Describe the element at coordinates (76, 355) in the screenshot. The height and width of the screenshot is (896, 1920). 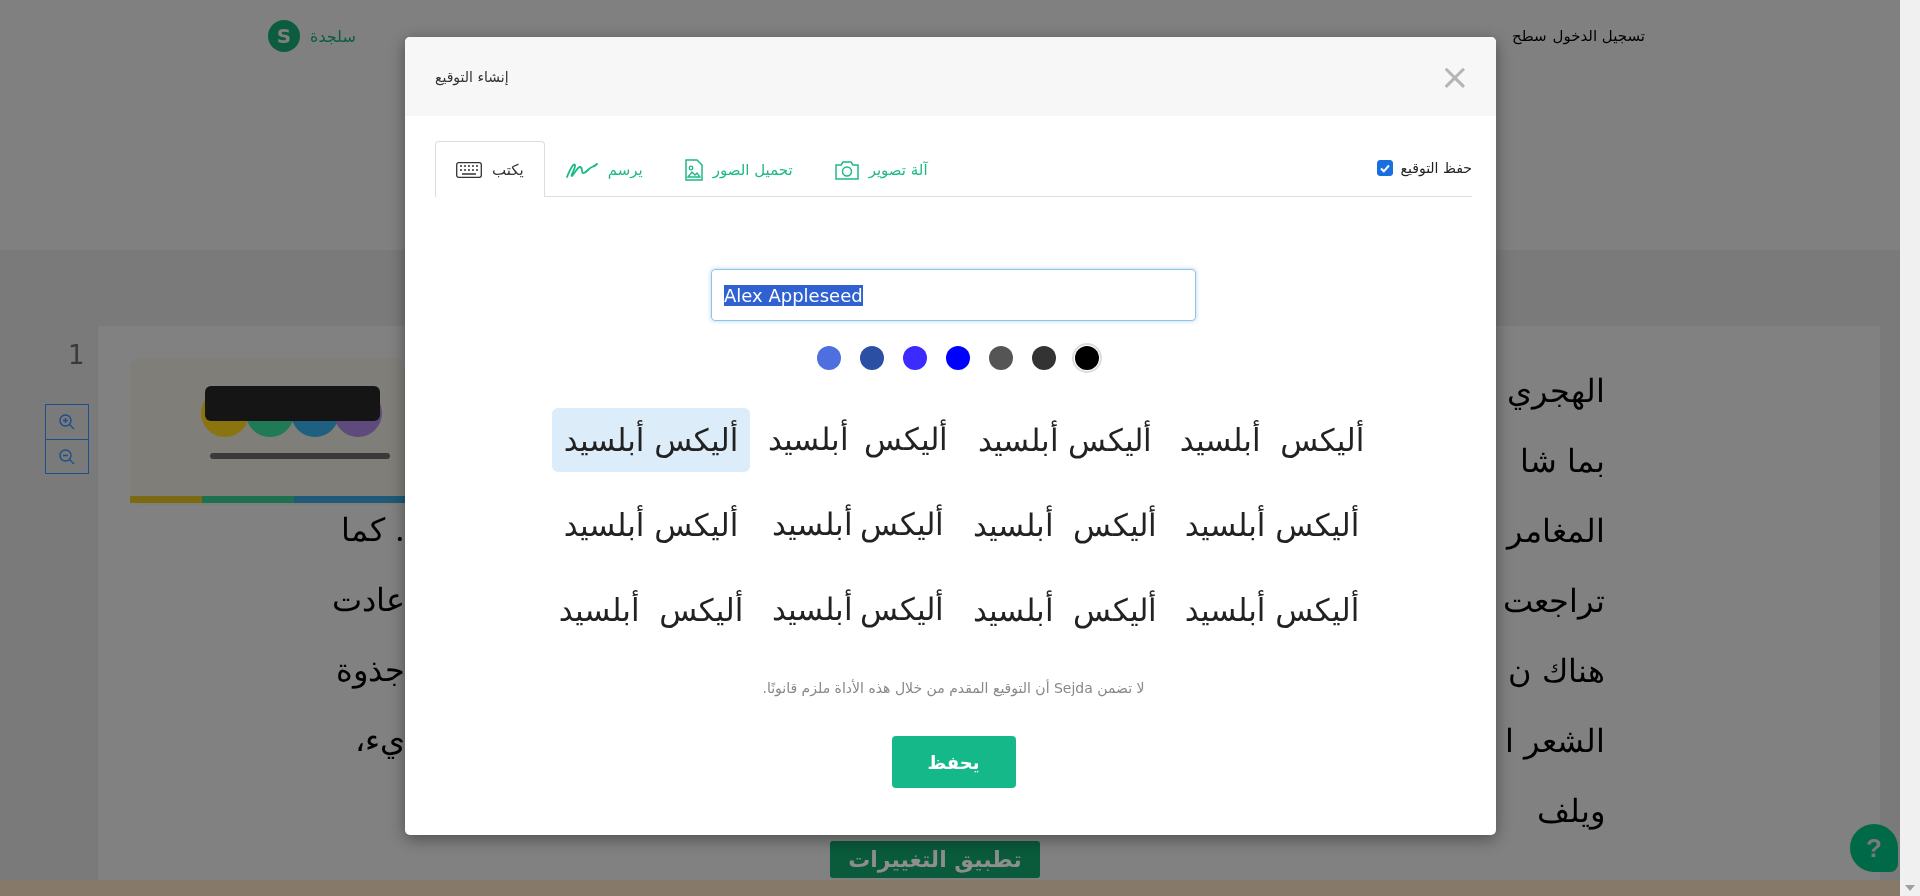
I see `page-number: 1` at that location.